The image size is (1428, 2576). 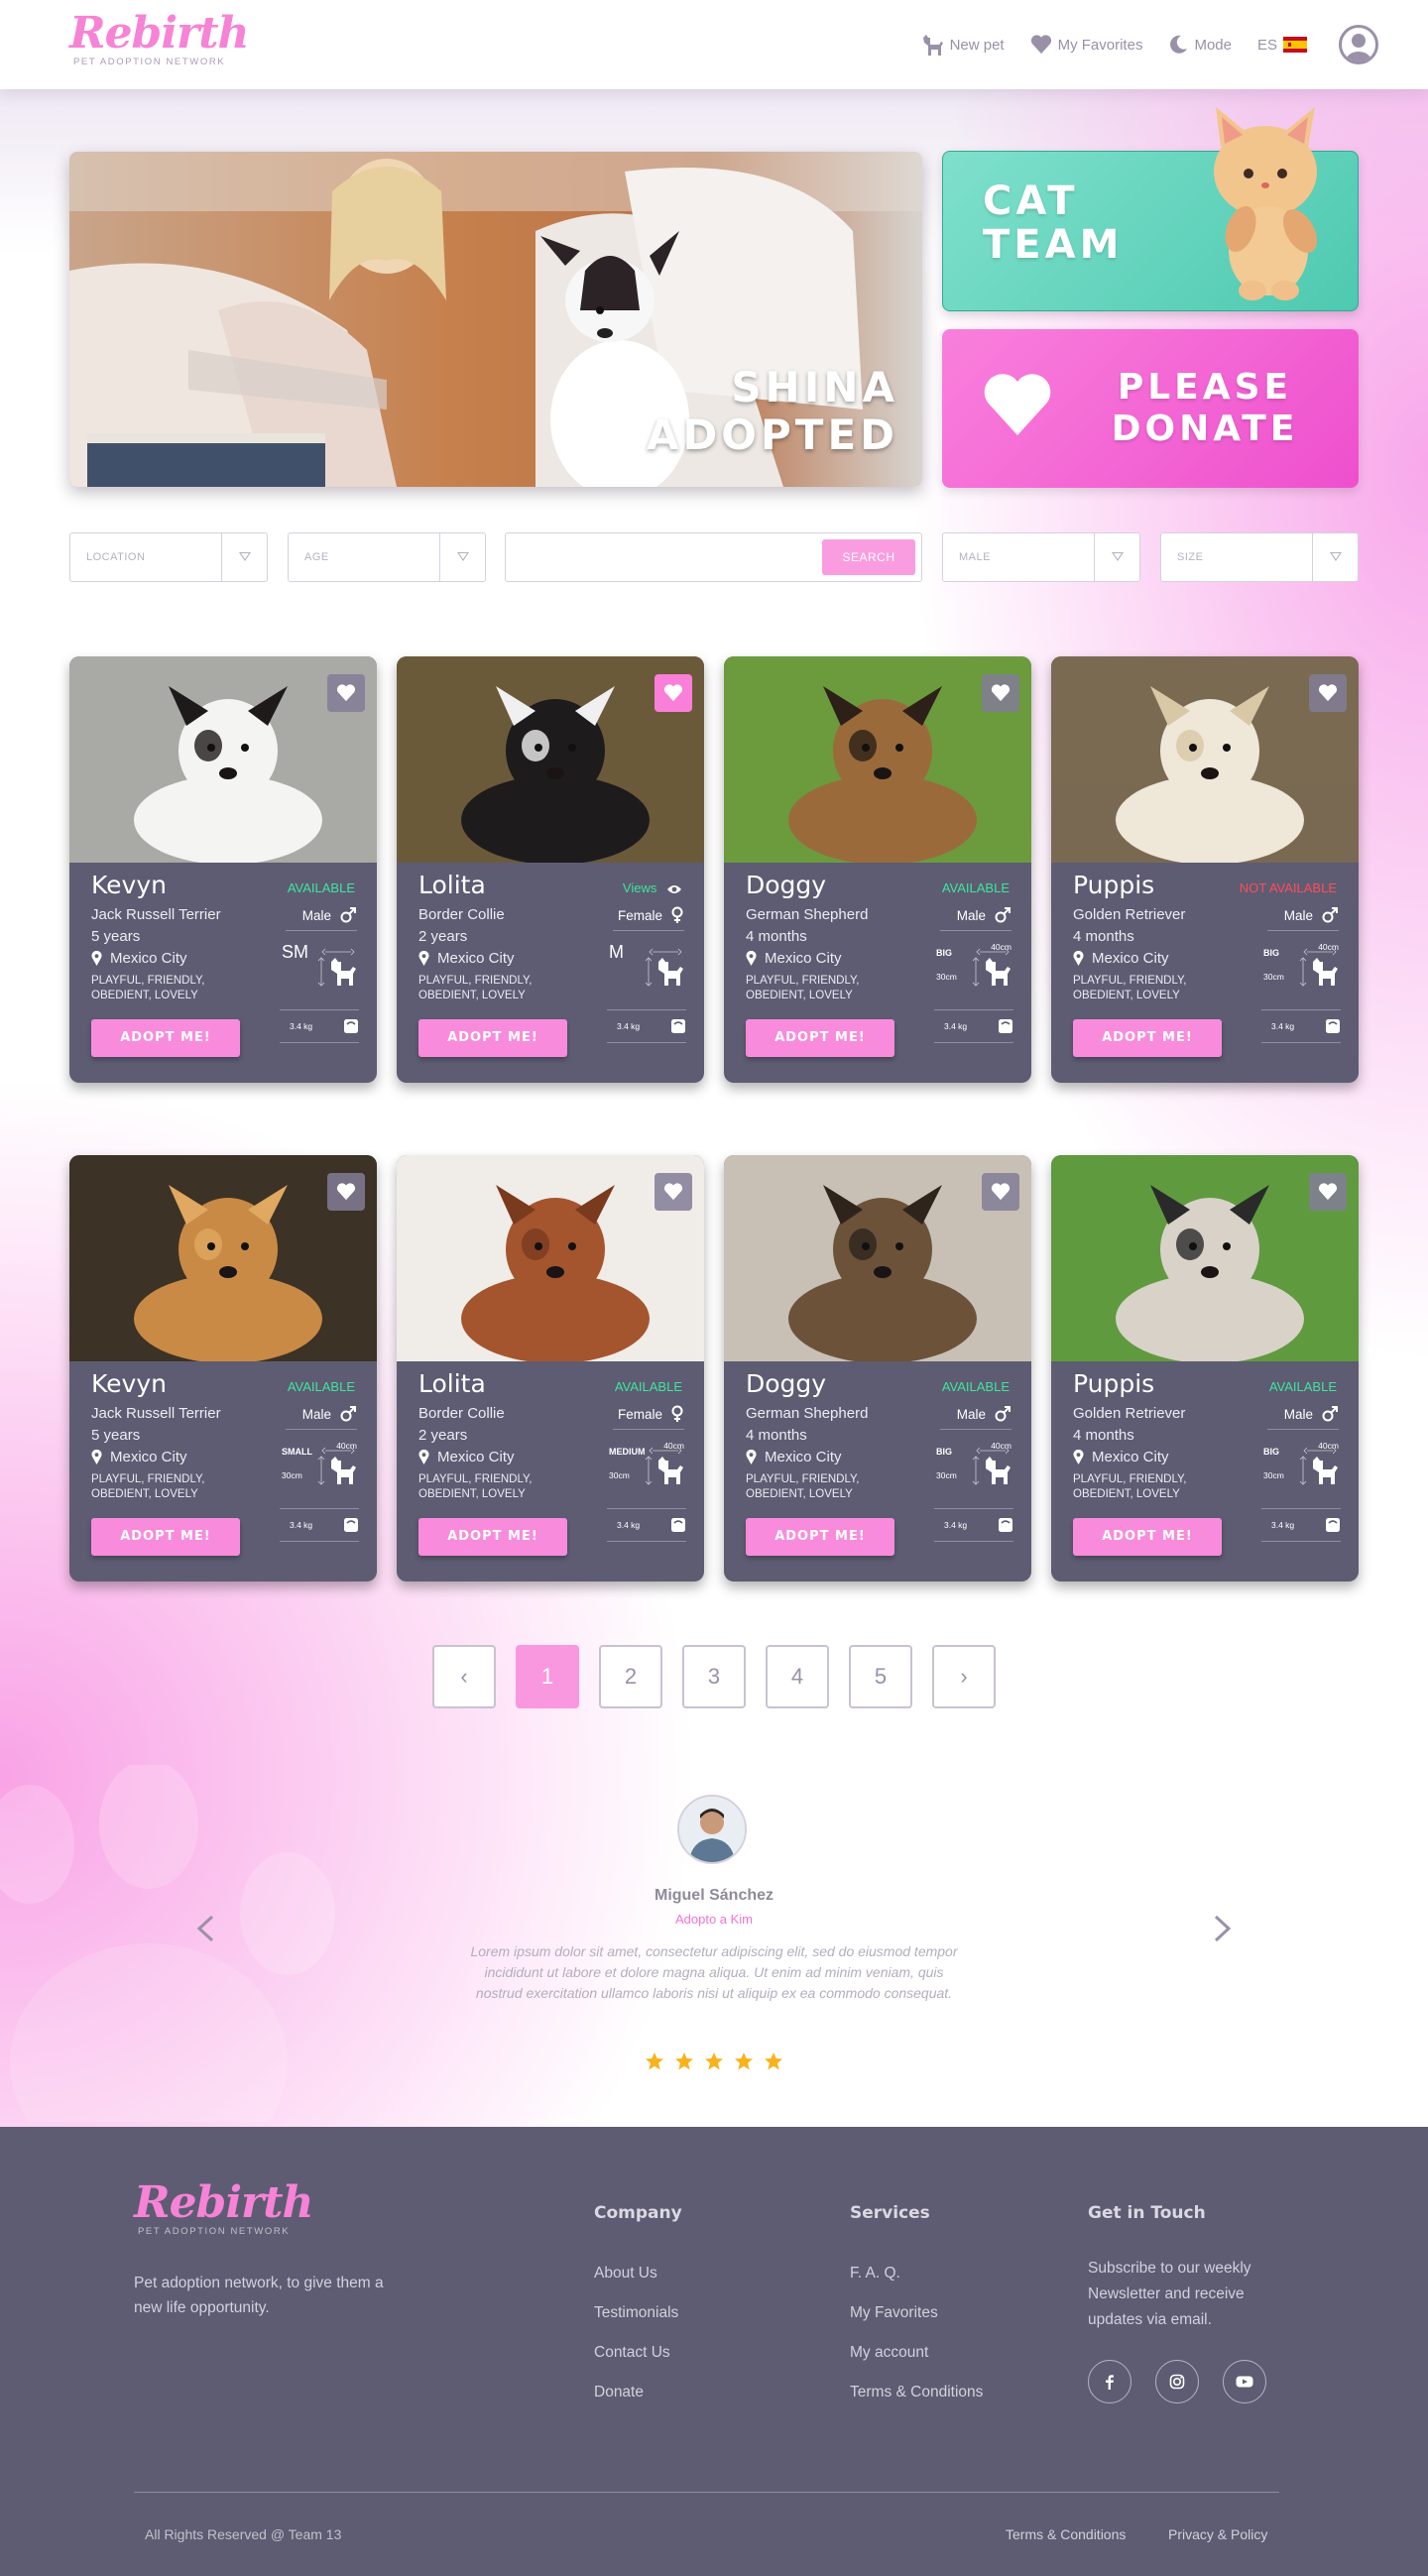 What do you see at coordinates (1217, 2534) in the screenshot?
I see `footer-privacy-link: Privacy & Policy` at bounding box center [1217, 2534].